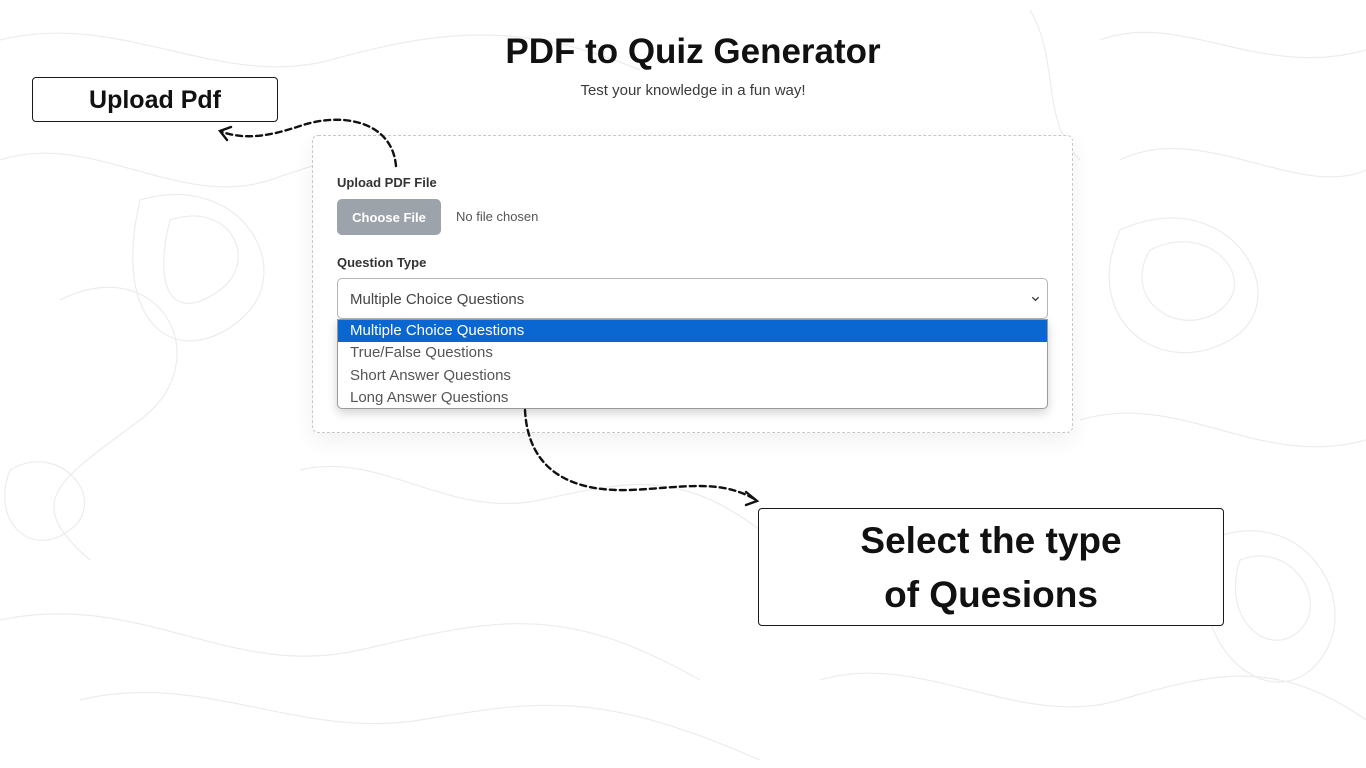  I want to click on dropdown-option-multiple-choice: Multiple Choice Questions, so click(692, 331).